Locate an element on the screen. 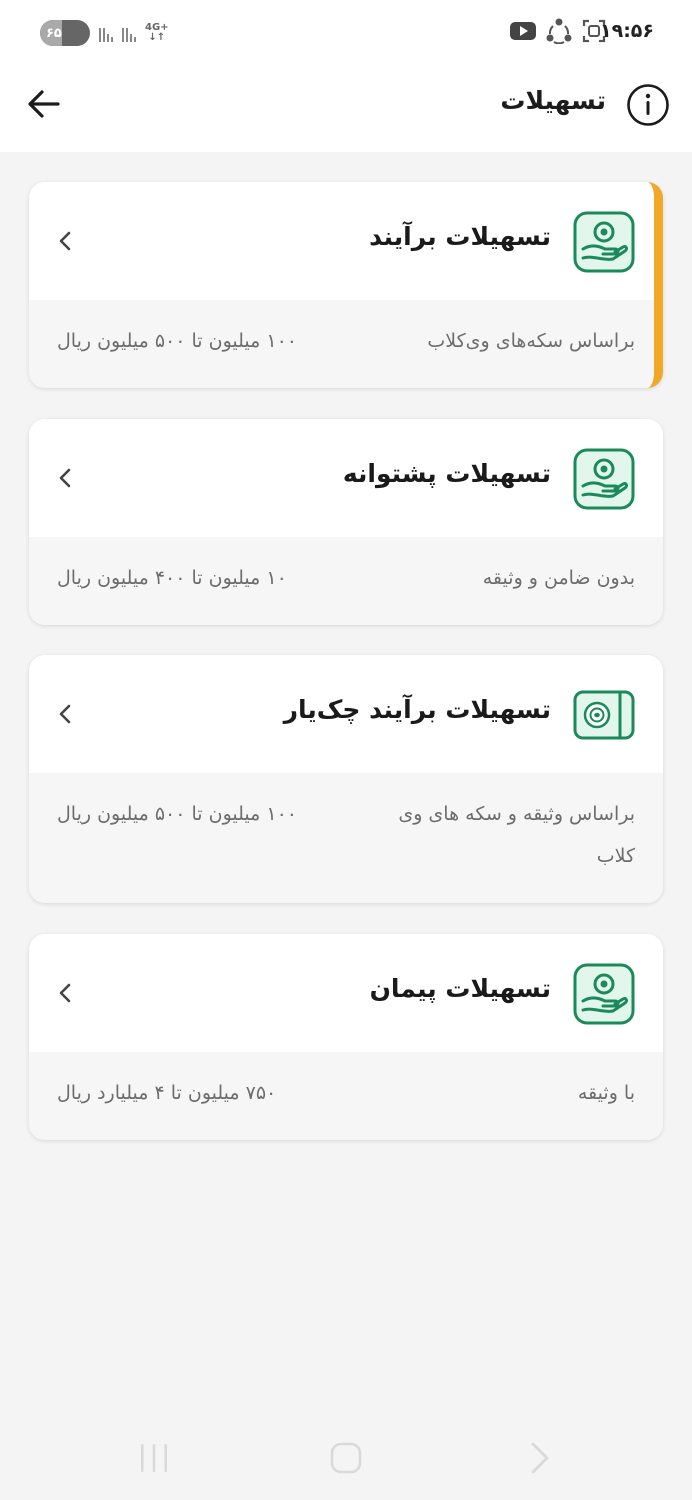 Image resolution: width=692 pixels, height=1500 pixels. back-button is located at coordinates (44, 104).